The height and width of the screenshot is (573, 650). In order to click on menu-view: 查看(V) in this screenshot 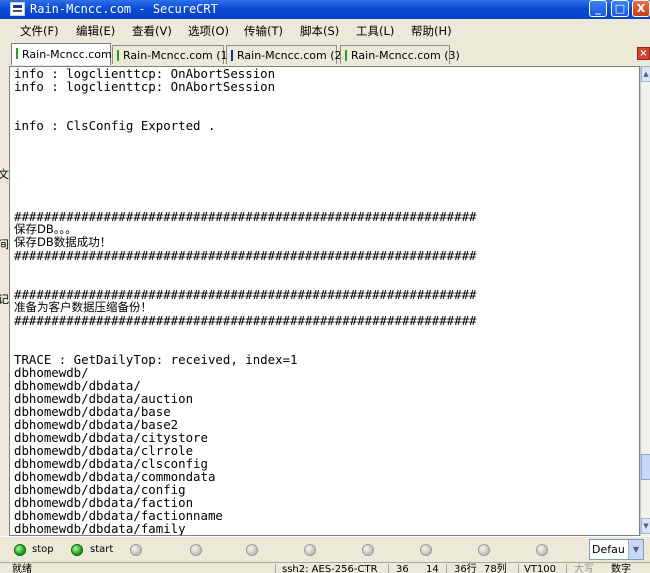, I will do `click(152, 31)`.